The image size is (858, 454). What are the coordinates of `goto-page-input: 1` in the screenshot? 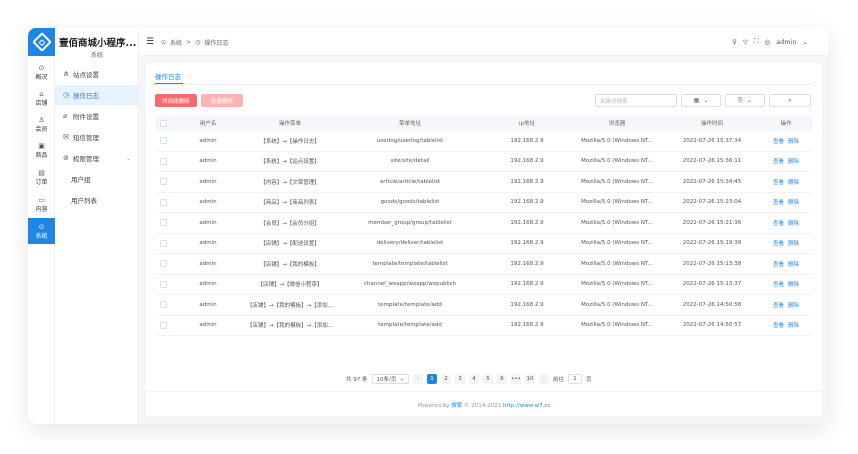 It's located at (574, 379).